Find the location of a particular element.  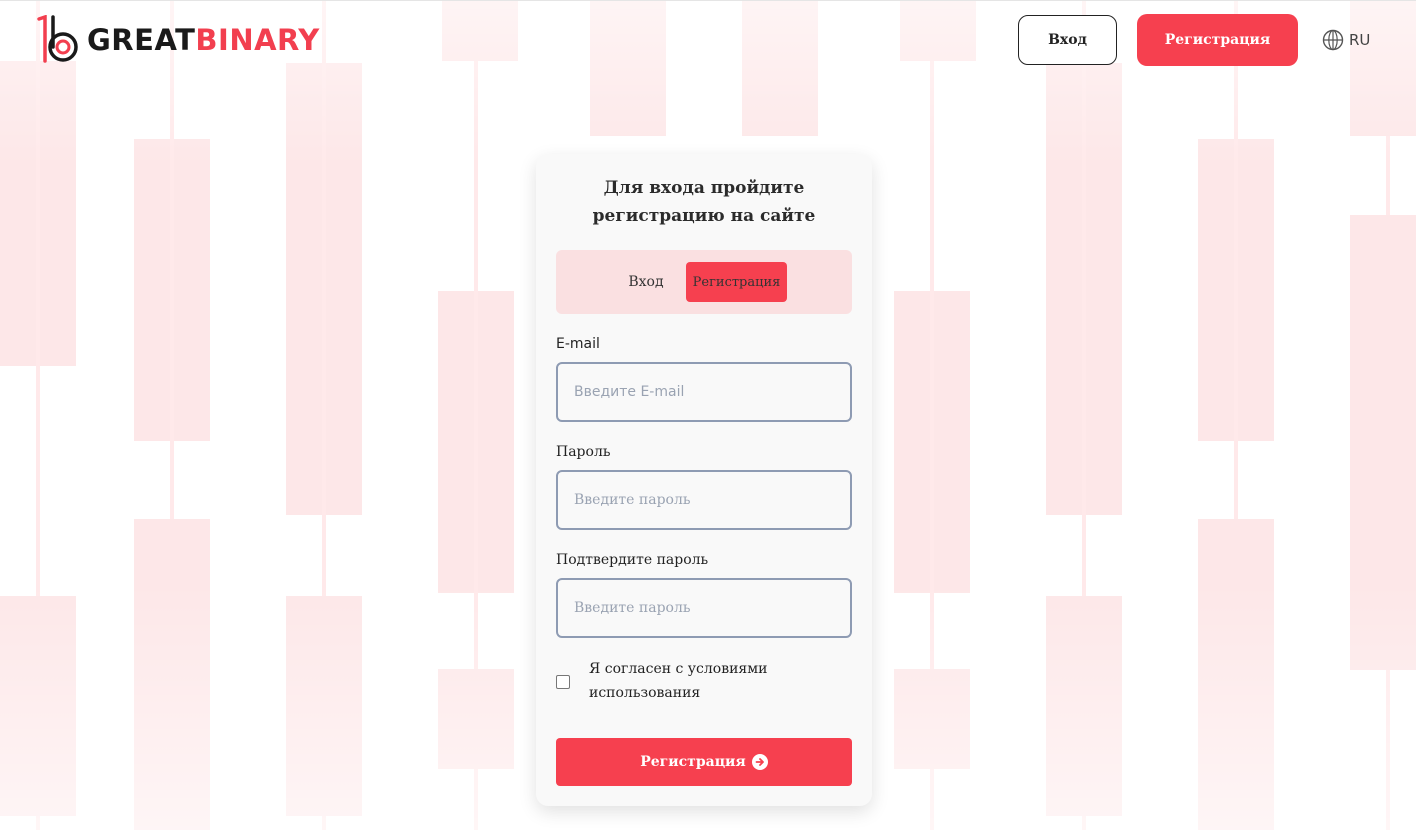

form-title: Для входа пройдите регистрацию на сайте is located at coordinates (704, 202).